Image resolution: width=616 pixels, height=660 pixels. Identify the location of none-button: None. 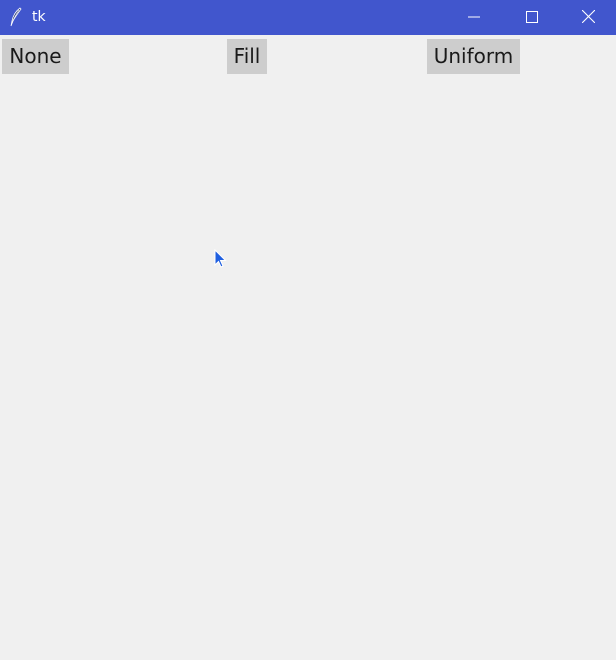
(35, 56).